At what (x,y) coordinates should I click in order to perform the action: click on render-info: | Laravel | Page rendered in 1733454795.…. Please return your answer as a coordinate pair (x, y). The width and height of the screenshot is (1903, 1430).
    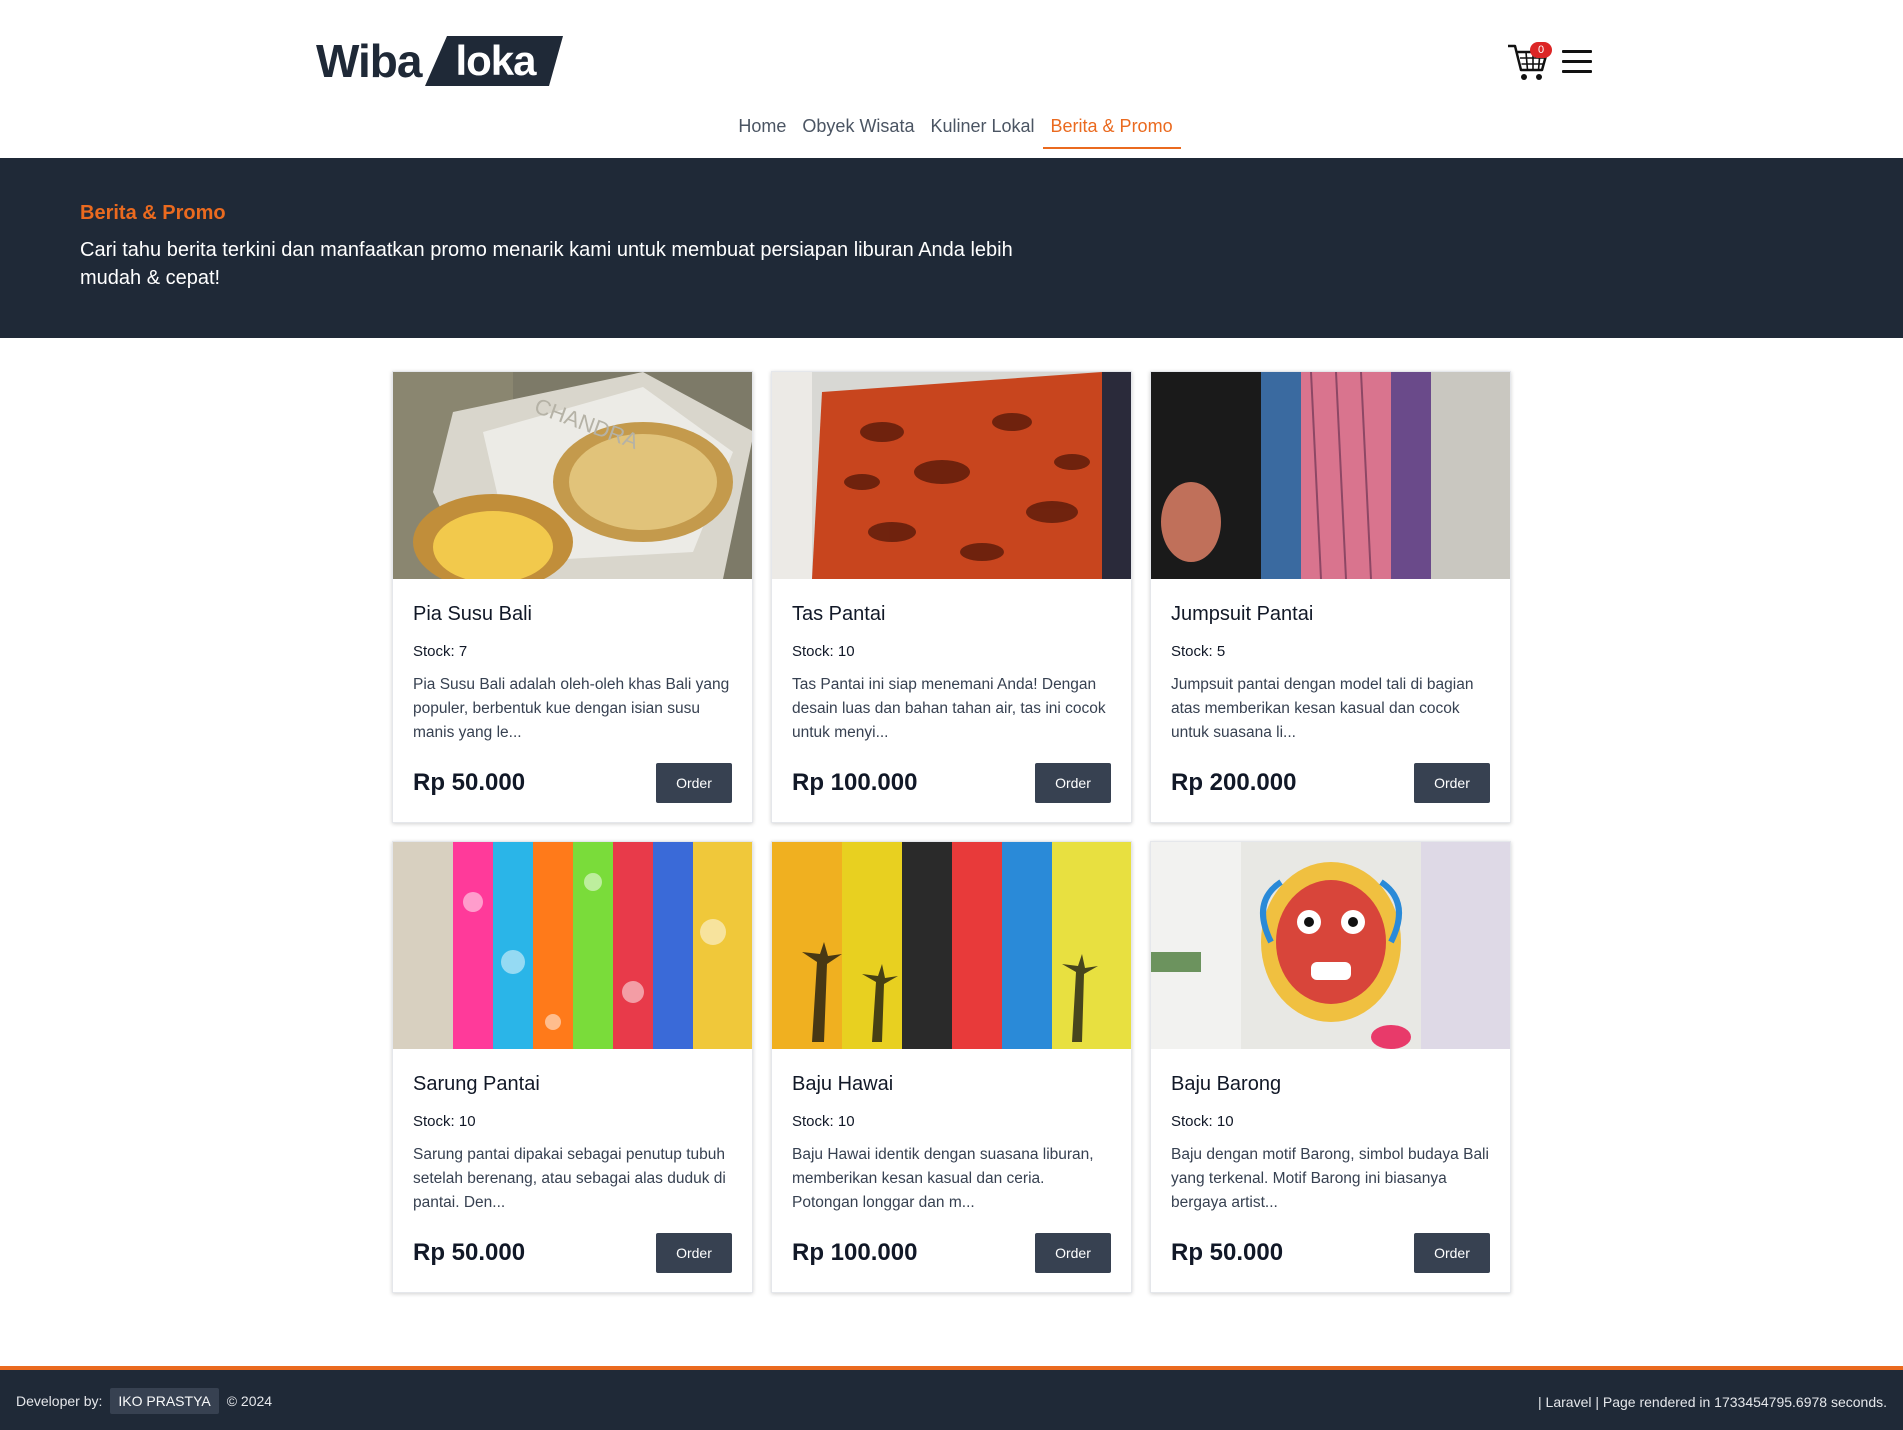
    Looking at the image, I should click on (1712, 1402).